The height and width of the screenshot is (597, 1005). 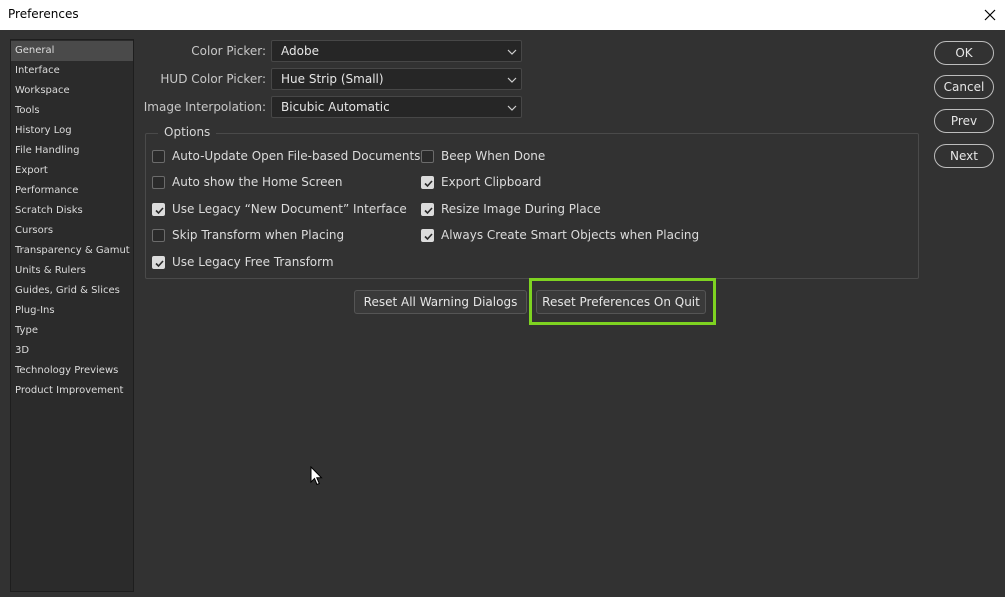 I want to click on option-skip-transform: Skip Transform when Placing, so click(x=248, y=235).